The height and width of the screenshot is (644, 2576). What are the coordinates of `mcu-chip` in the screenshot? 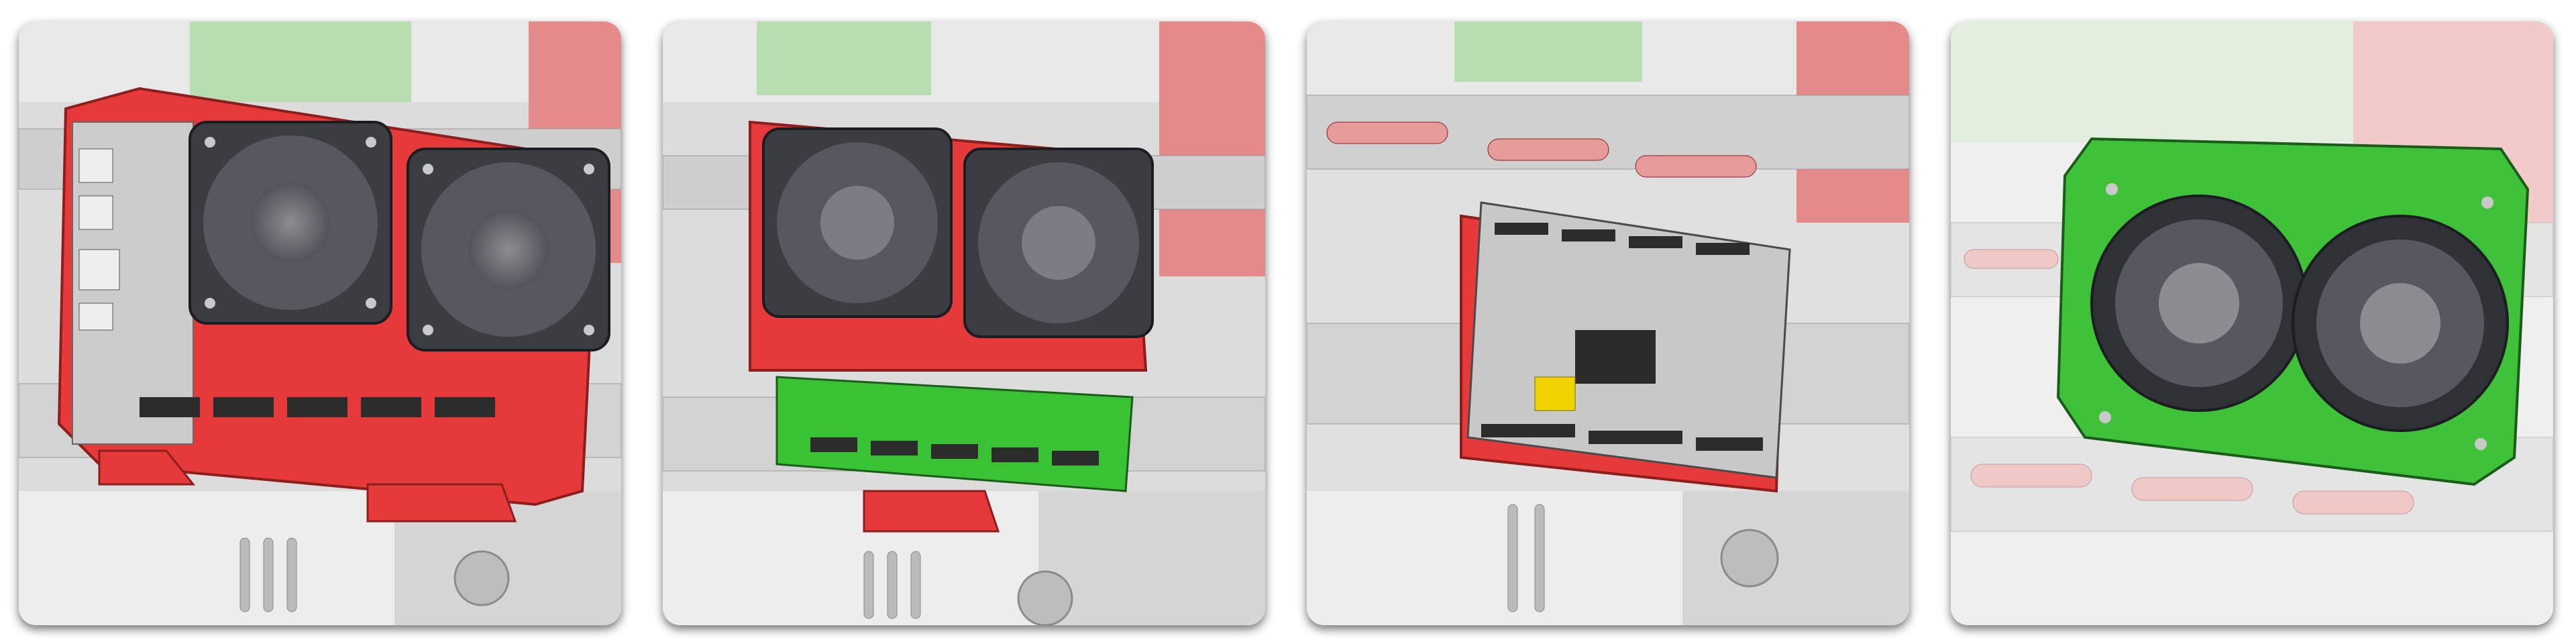 It's located at (1615, 357).